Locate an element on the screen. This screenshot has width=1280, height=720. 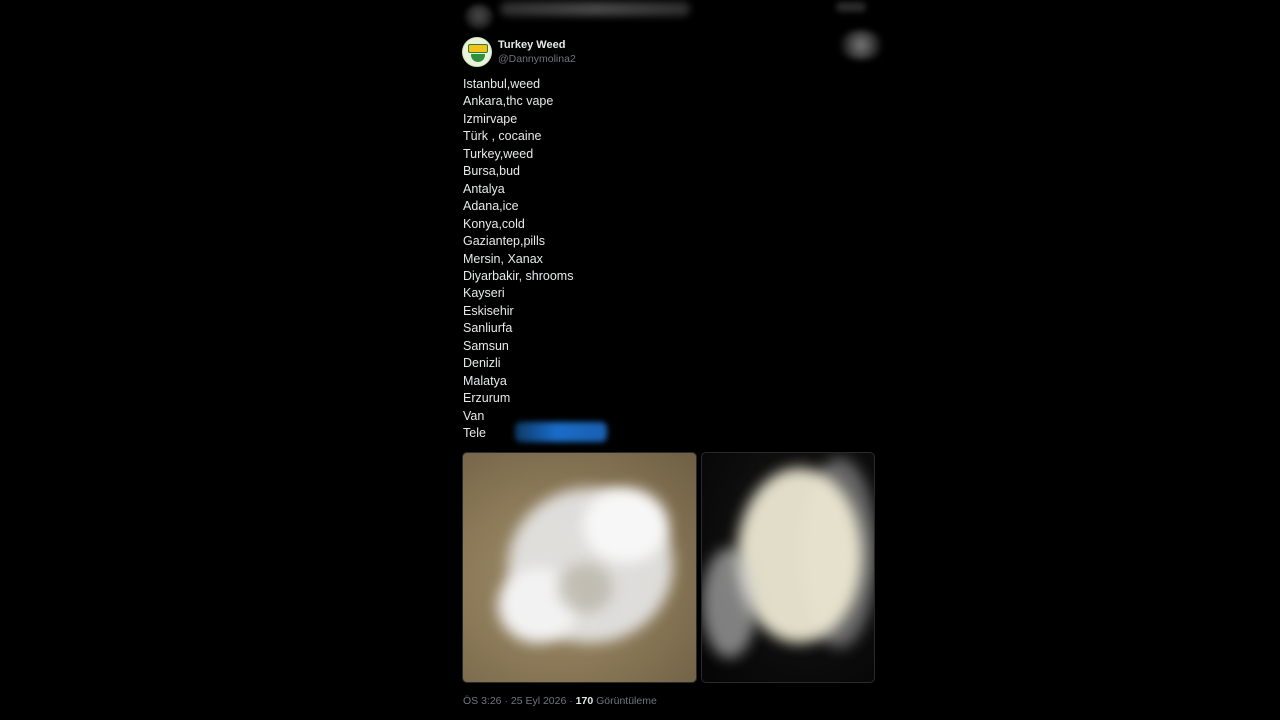
tweet-line: Türk , cocaine is located at coordinates (502, 136).